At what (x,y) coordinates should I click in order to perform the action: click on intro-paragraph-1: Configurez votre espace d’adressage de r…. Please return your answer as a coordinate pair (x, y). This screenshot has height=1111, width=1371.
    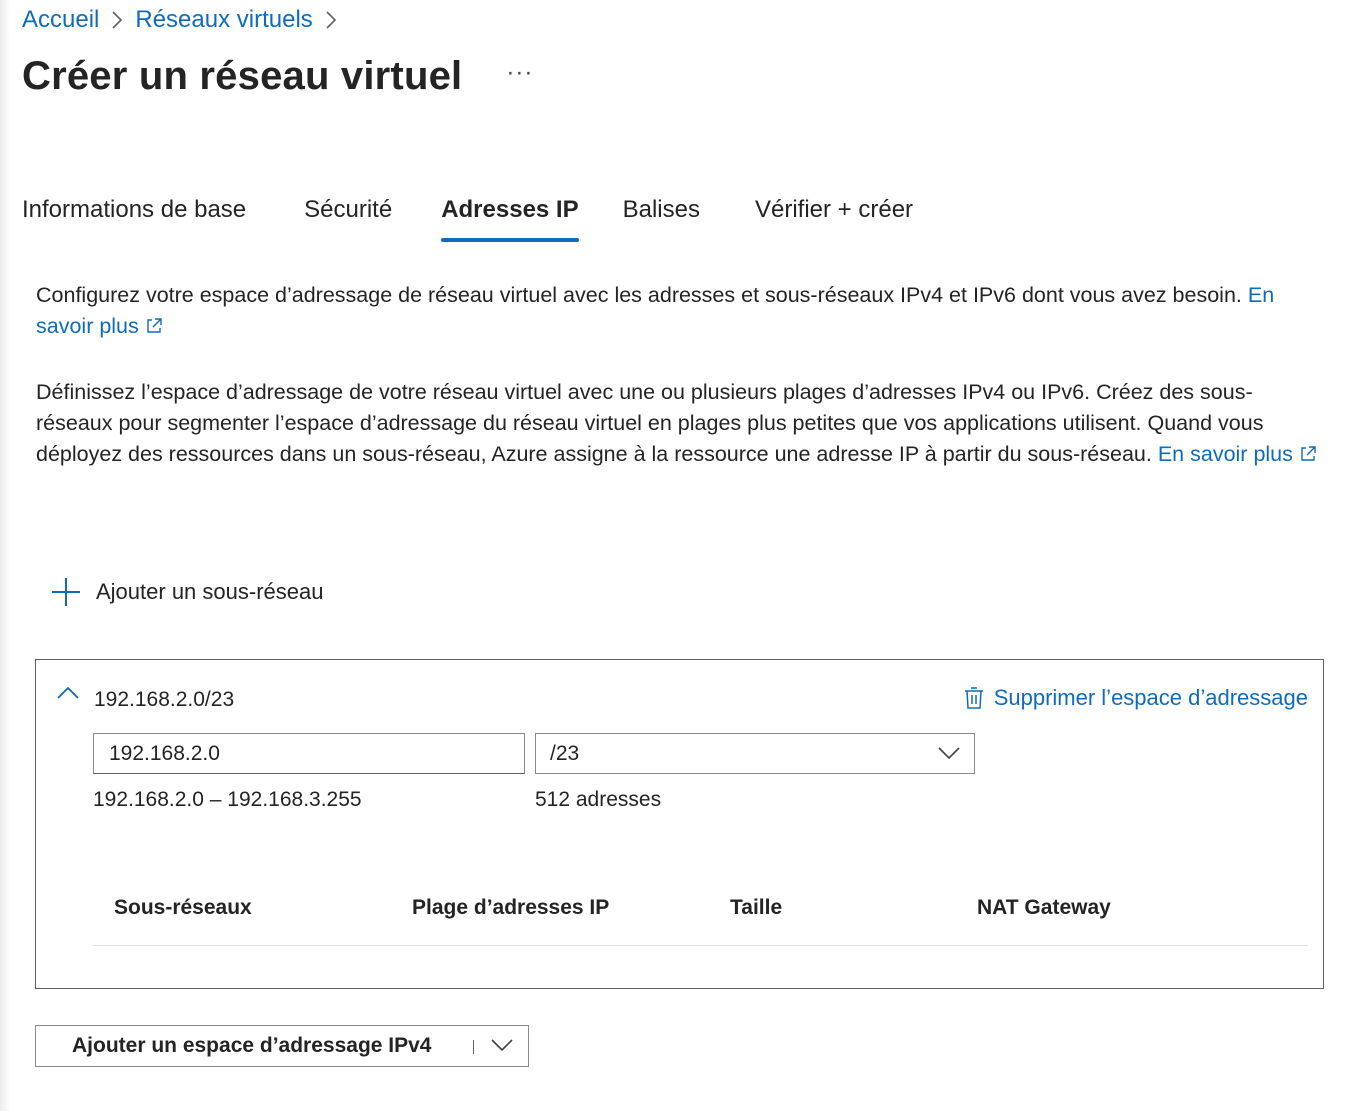
    Looking at the image, I should click on (681, 312).